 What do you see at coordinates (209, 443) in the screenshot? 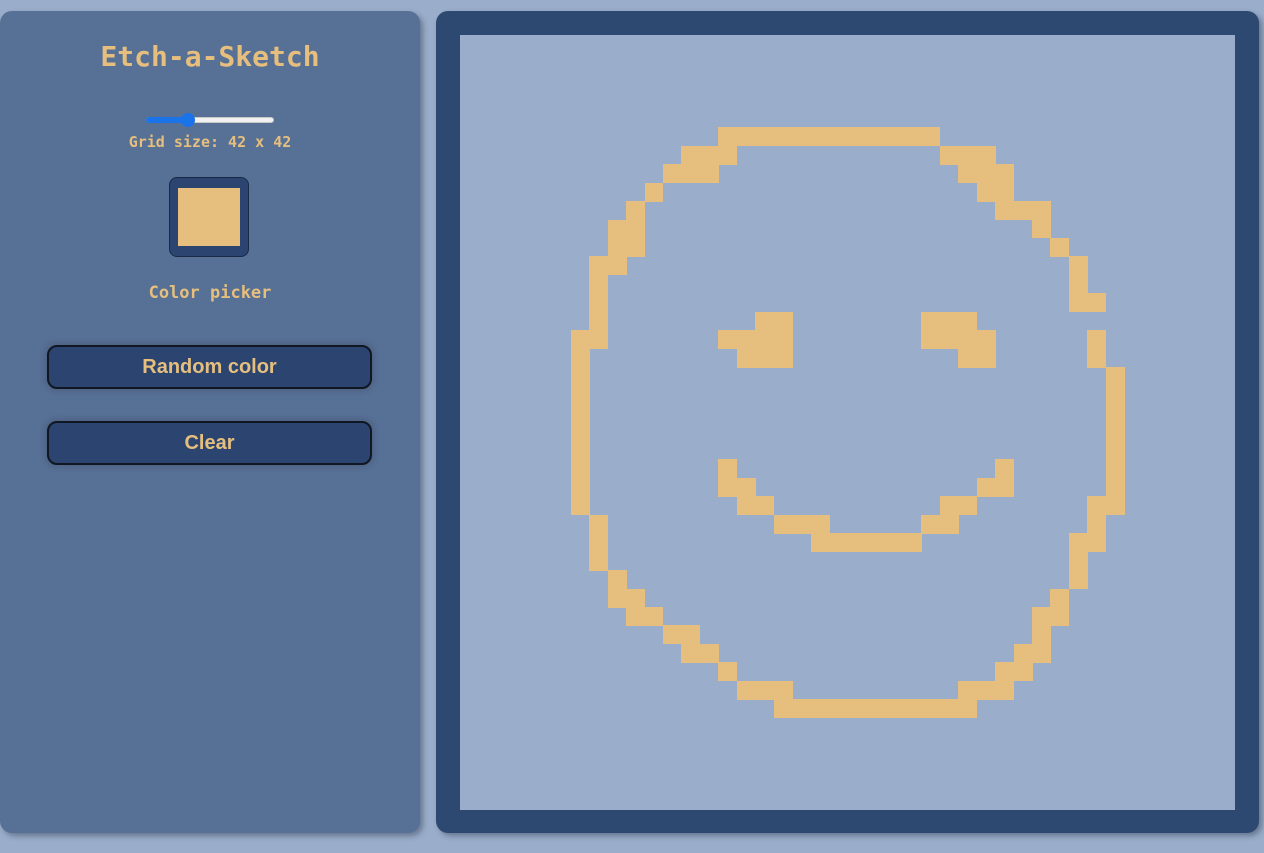
I see `clear-button: Clear` at bounding box center [209, 443].